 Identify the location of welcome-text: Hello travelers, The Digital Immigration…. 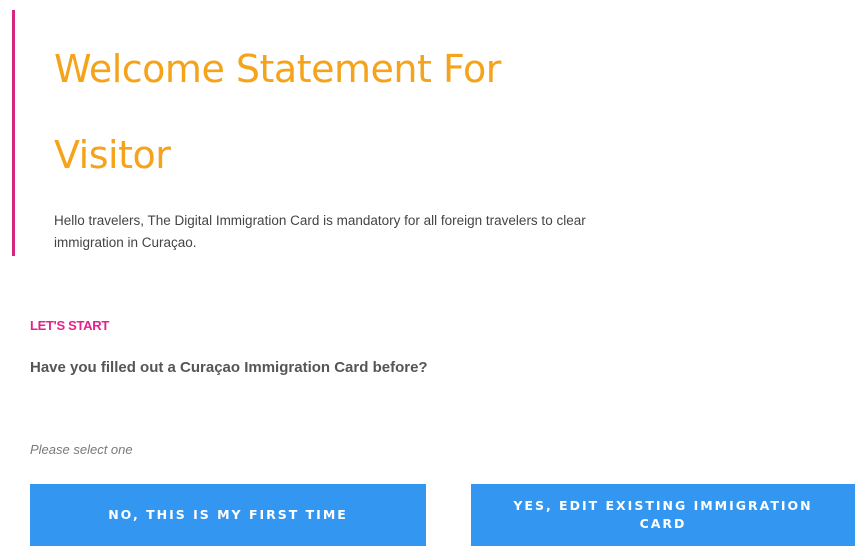
(320, 231).